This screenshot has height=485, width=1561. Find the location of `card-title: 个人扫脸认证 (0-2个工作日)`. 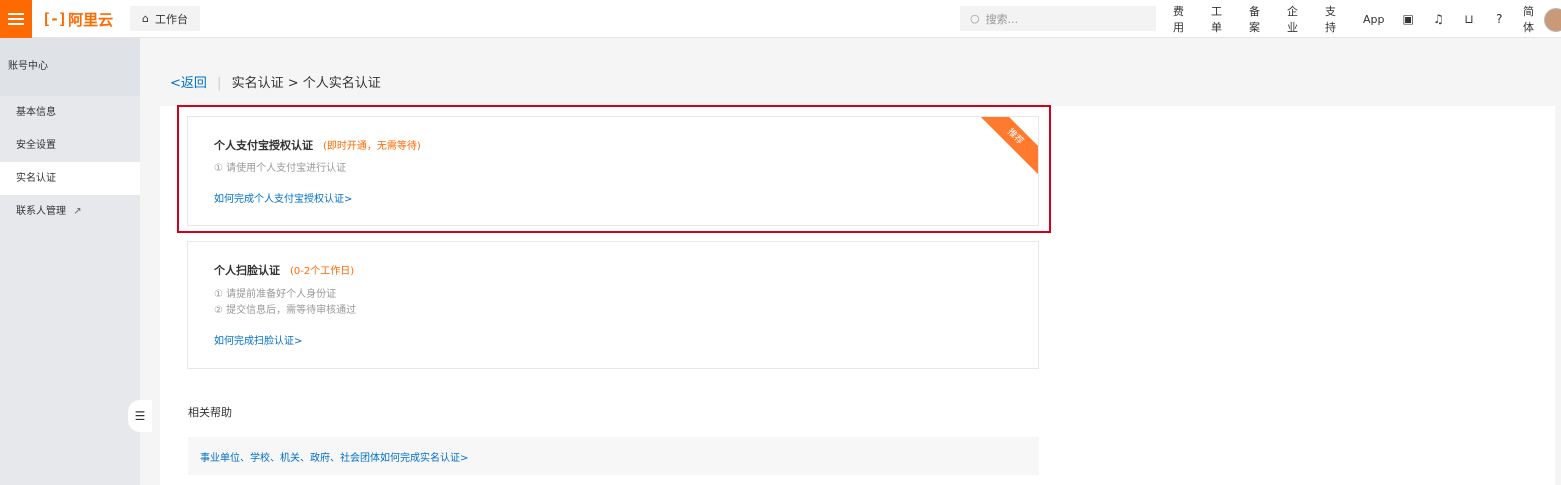

card-title: 个人扫脸认证 (0-2个工作日) is located at coordinates (284, 270).